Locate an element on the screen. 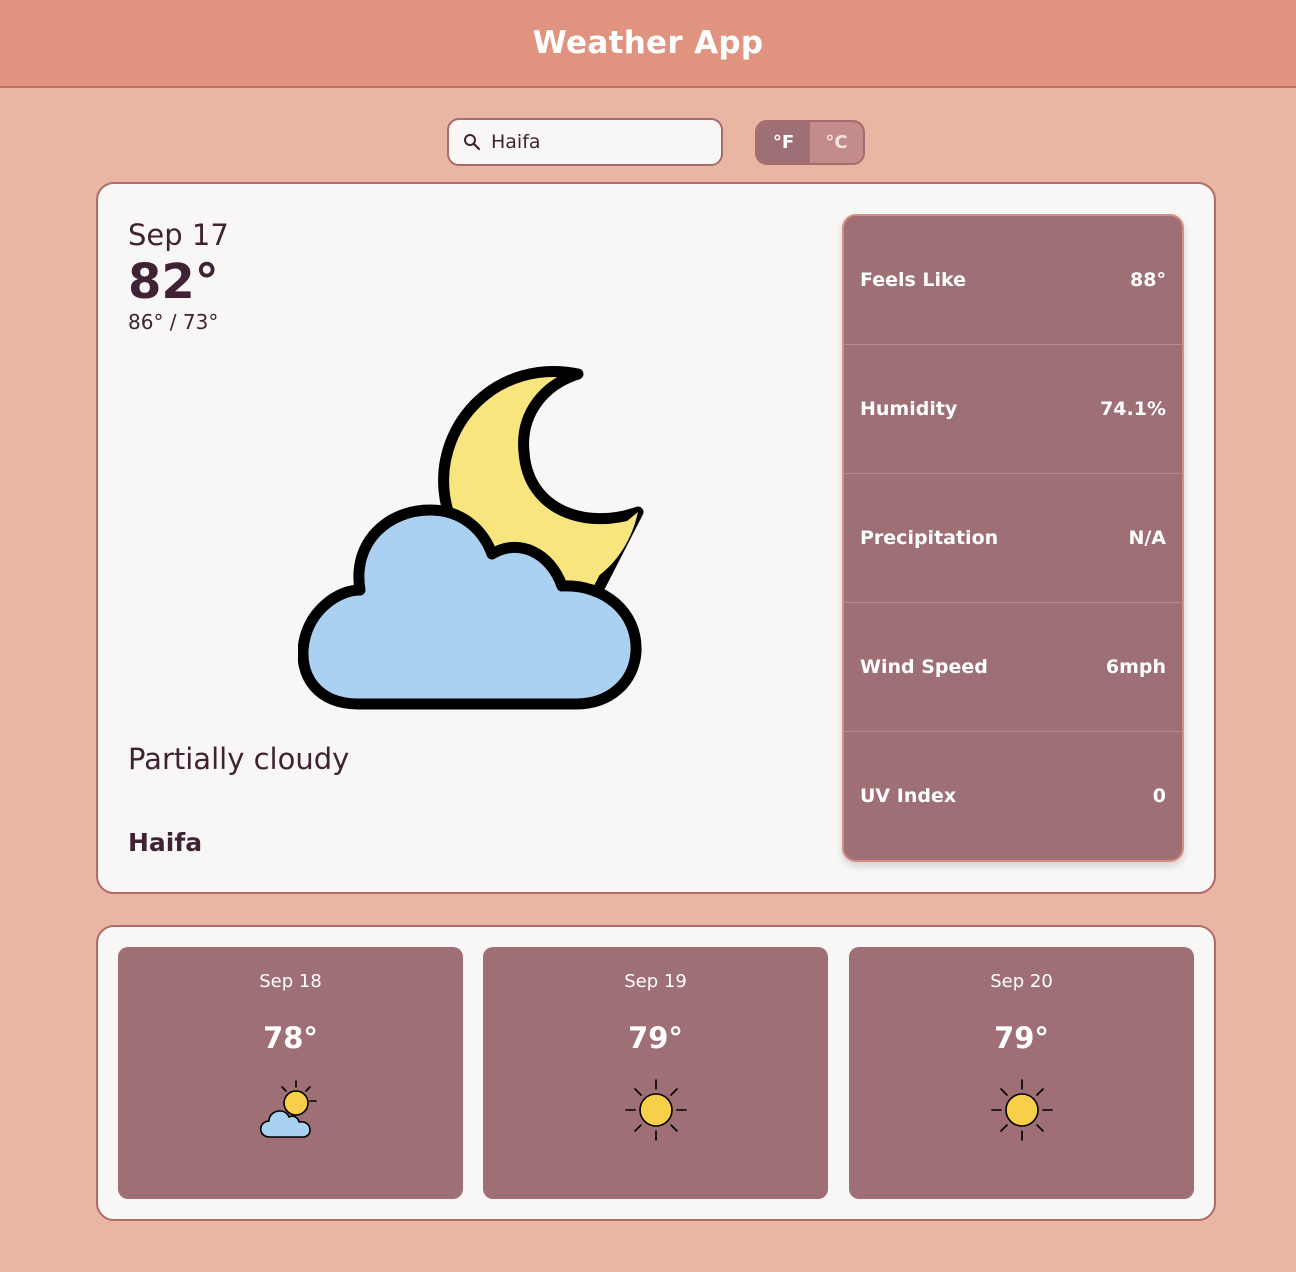 The height and width of the screenshot is (1272, 1296). app-title: Weather App is located at coordinates (648, 43).